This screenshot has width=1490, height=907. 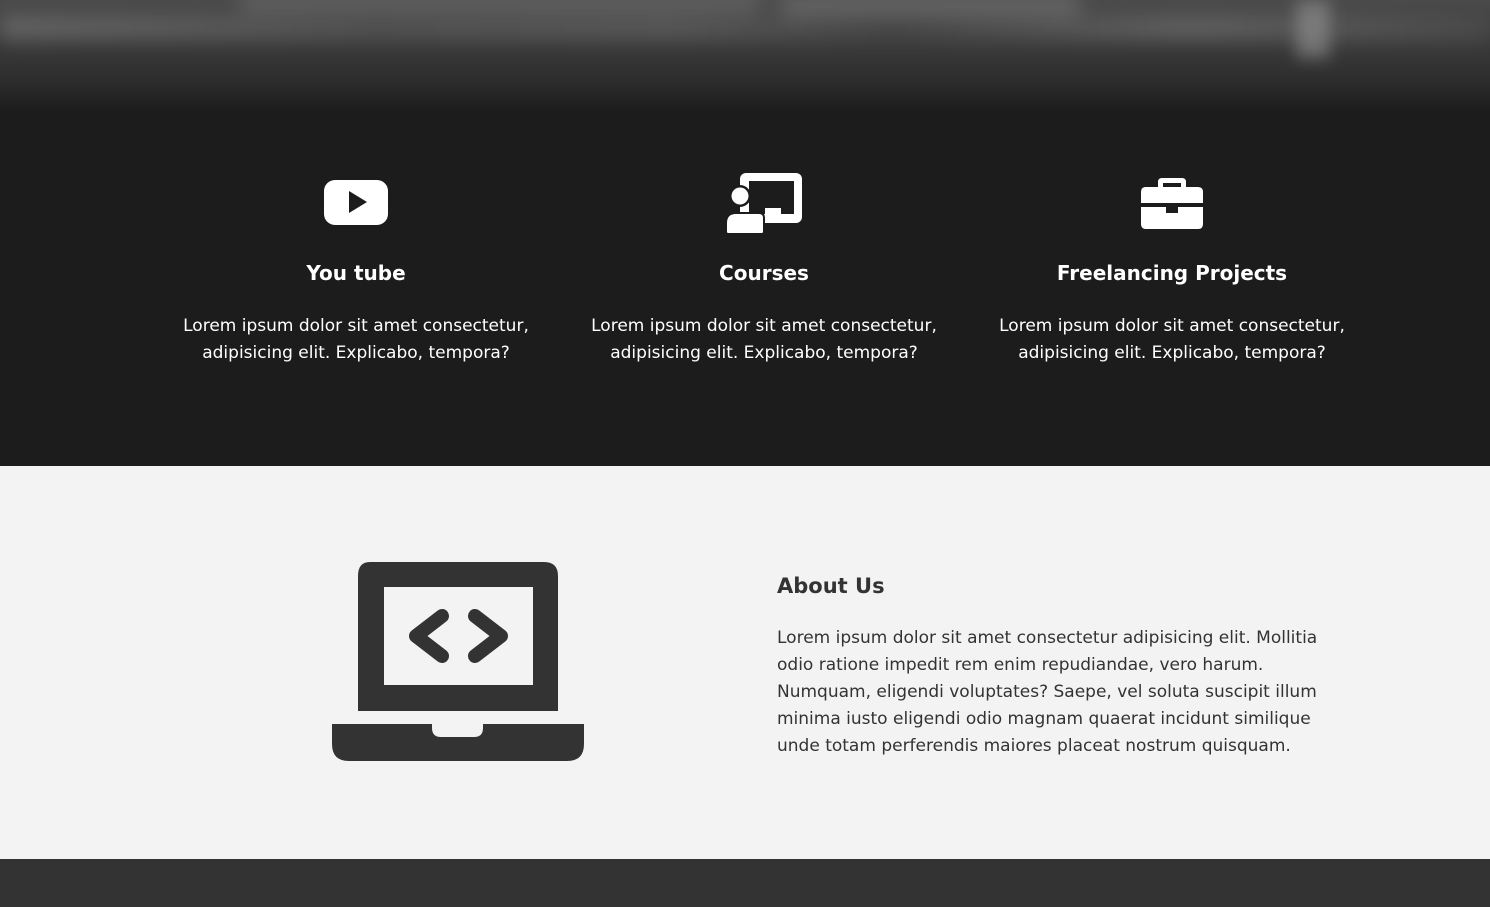 I want to click on service-title: You tube, so click(x=356, y=273).